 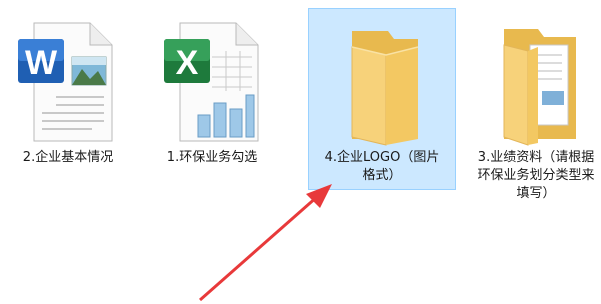 I want to click on folder-with-files-icon, so click(x=536, y=79).